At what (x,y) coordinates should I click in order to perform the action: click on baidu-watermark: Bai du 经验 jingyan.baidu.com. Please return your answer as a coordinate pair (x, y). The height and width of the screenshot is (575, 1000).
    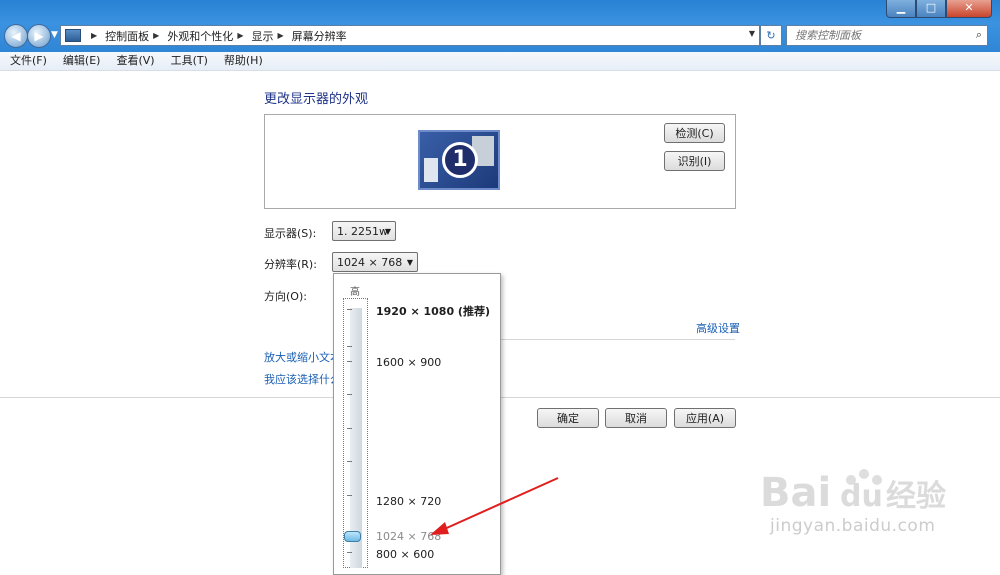
    Looking at the image, I should click on (875, 504).